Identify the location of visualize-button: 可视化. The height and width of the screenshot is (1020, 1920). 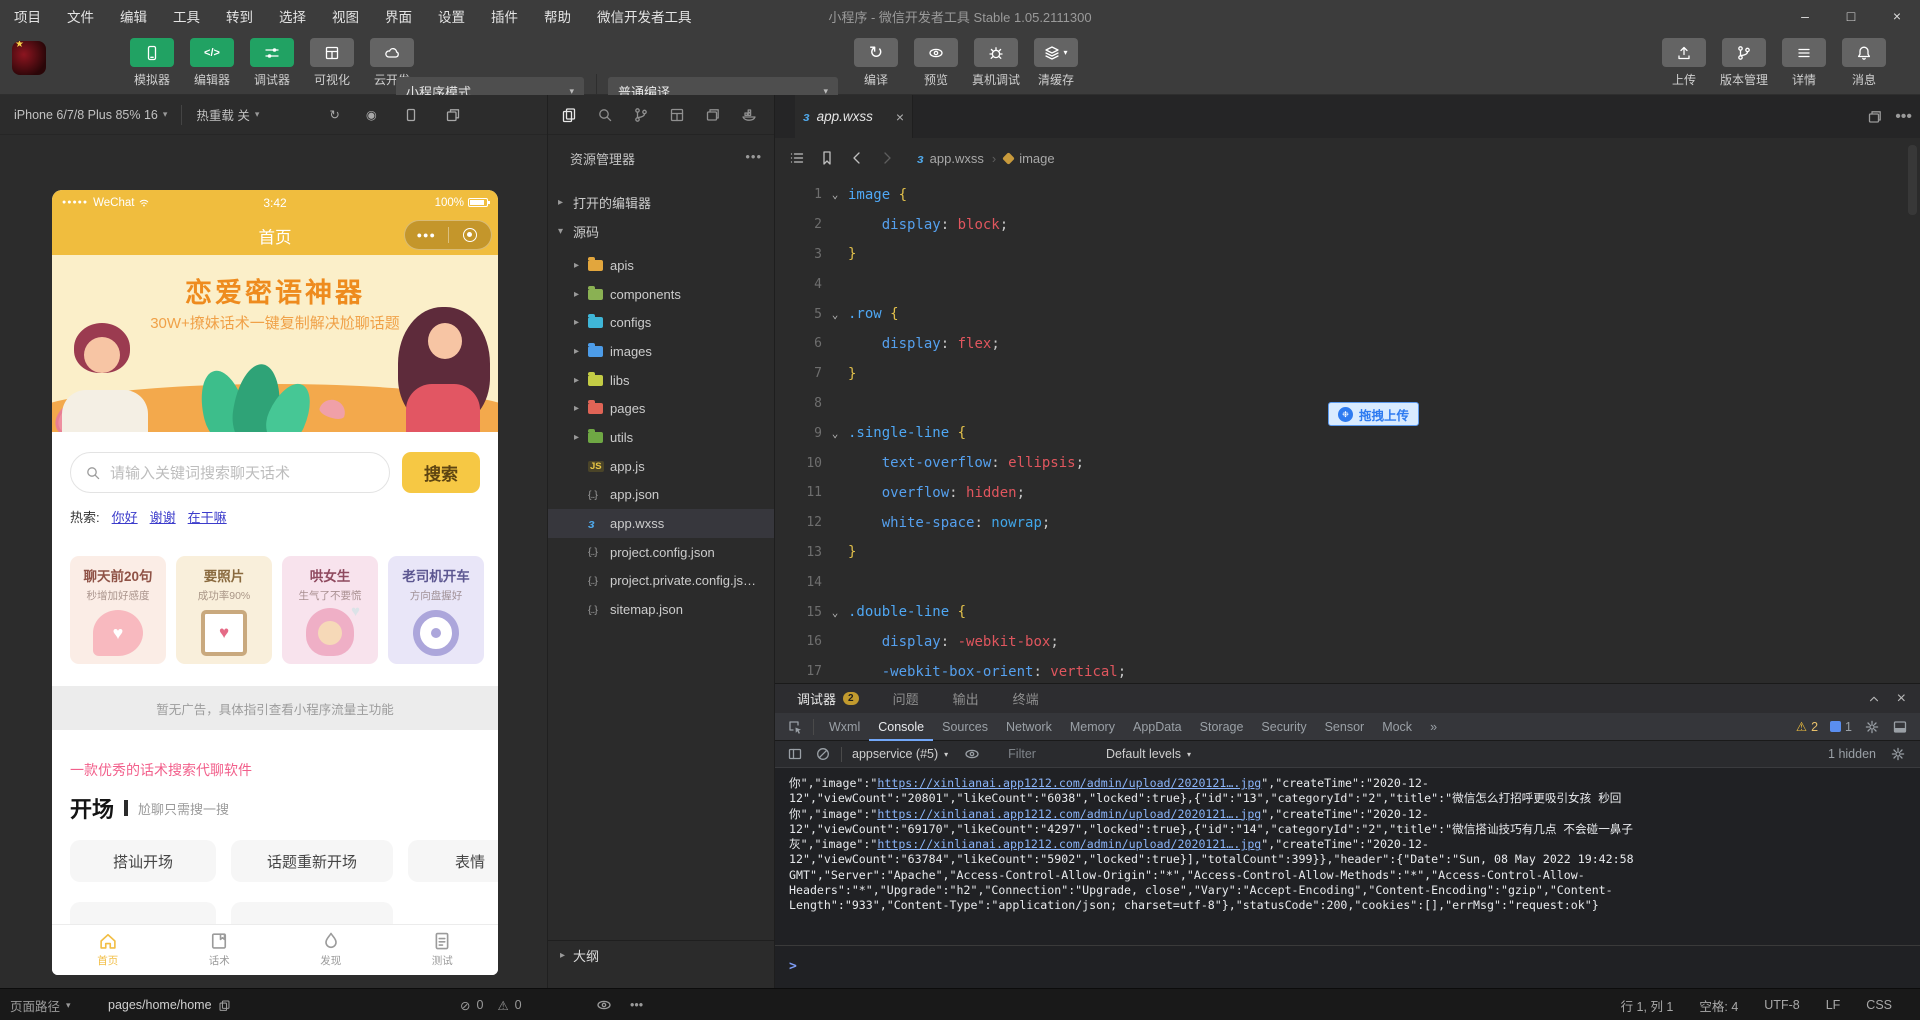
(332, 63).